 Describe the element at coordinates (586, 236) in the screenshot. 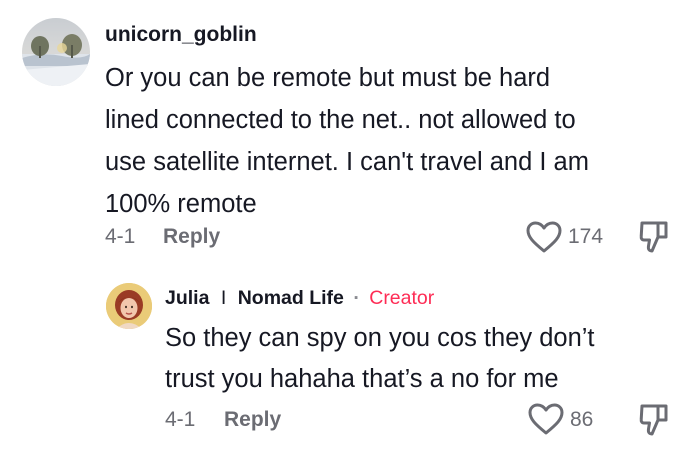

I see `like-count: 174` at that location.